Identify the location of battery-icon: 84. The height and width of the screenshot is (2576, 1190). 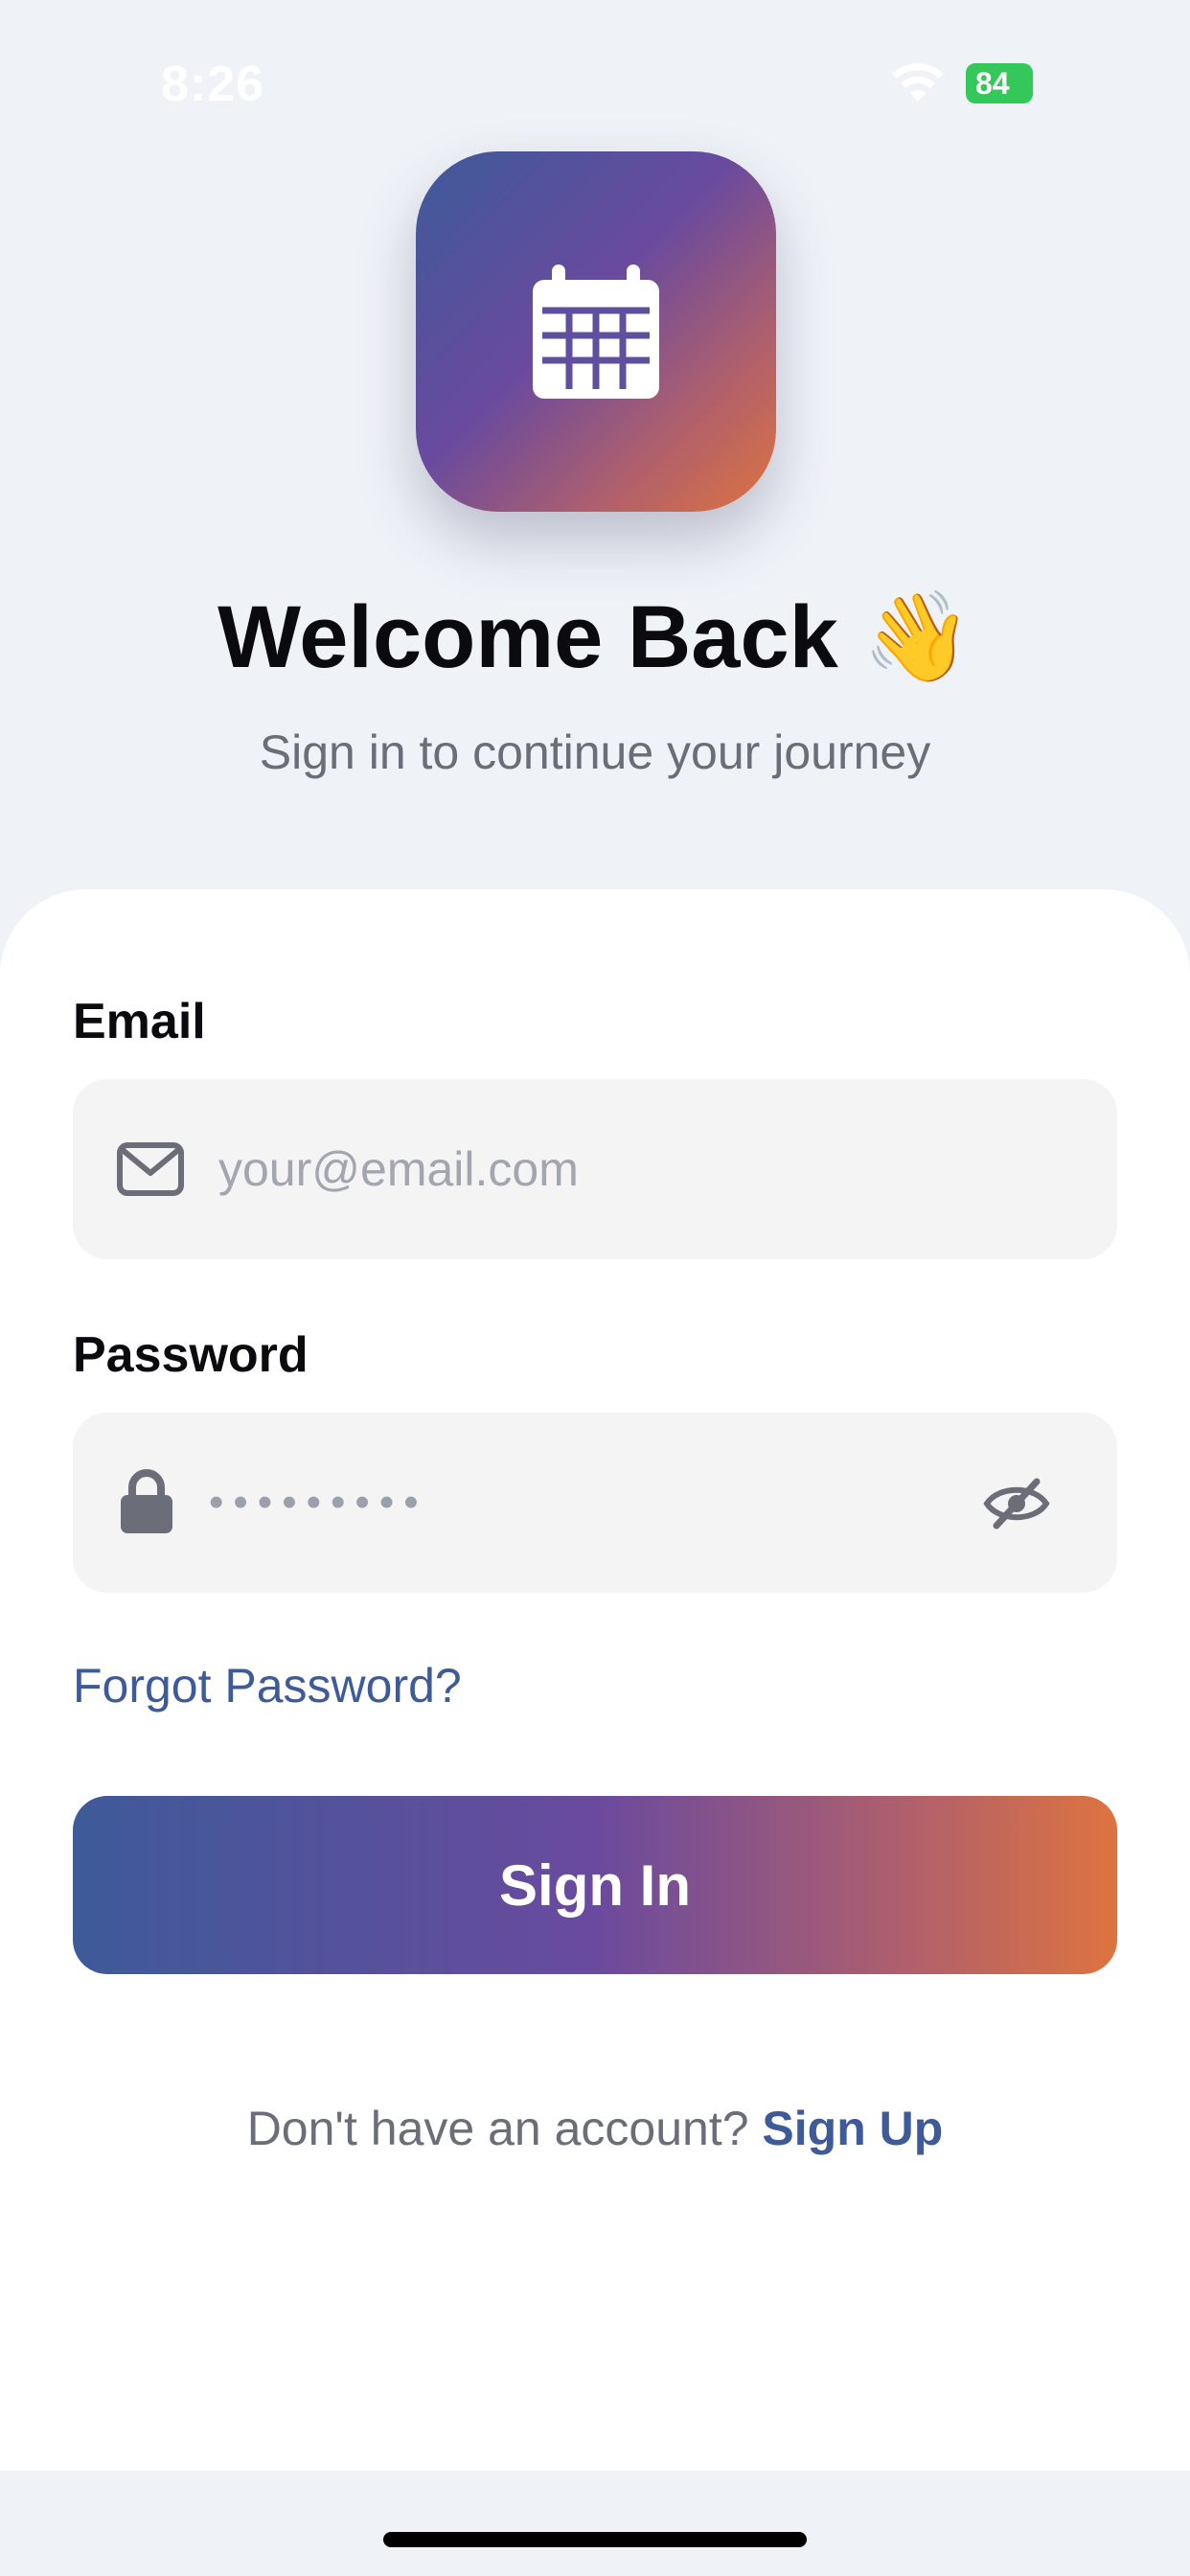
(1000, 83).